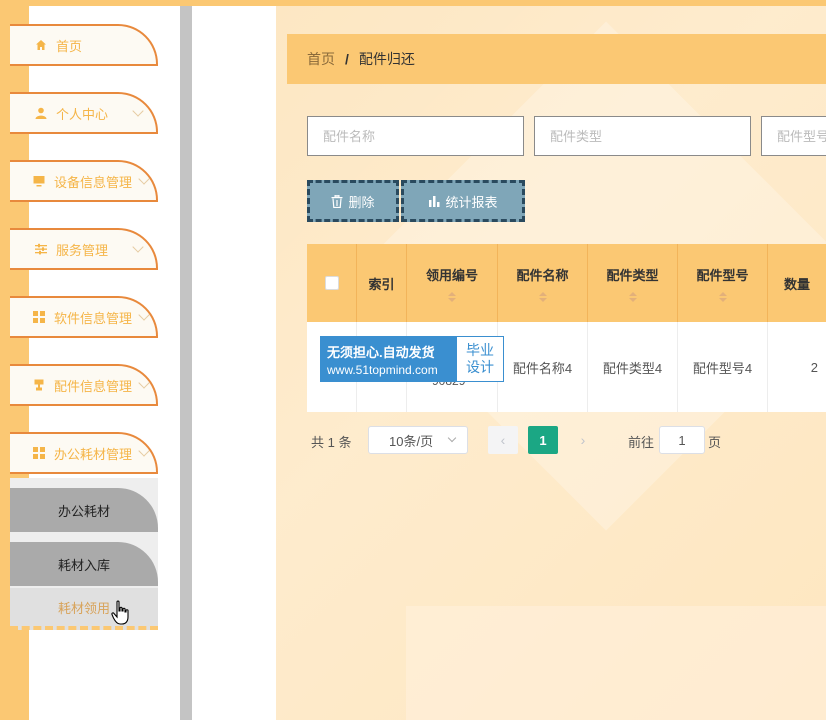 The image size is (826, 720). Describe the element at coordinates (642, 136) in the screenshot. I see `part-type-search-input` at that location.